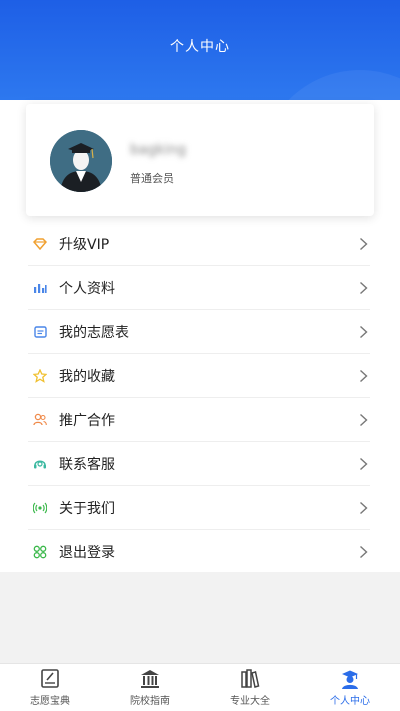 The width and height of the screenshot is (400, 711). I want to click on menu-item-label: 推广合作, so click(87, 420).